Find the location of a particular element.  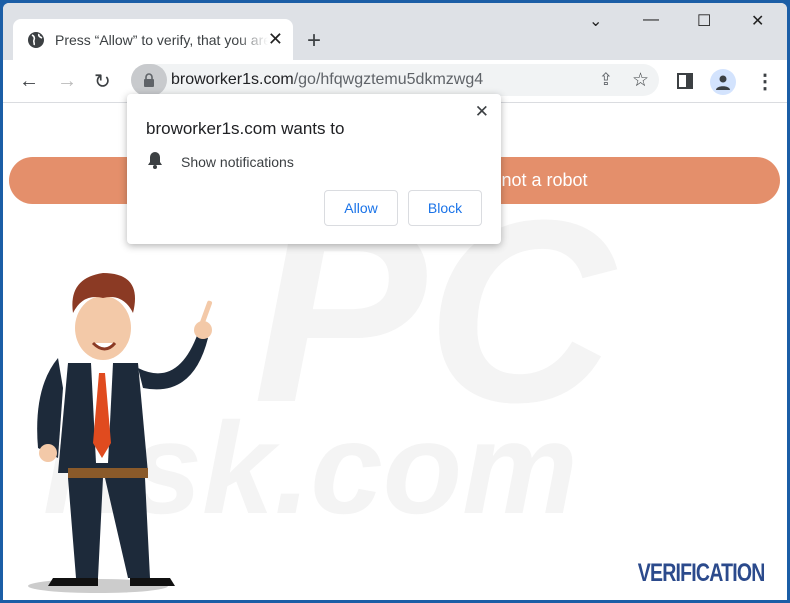

tab-search-icon: ⌄ is located at coordinates (595, 21).